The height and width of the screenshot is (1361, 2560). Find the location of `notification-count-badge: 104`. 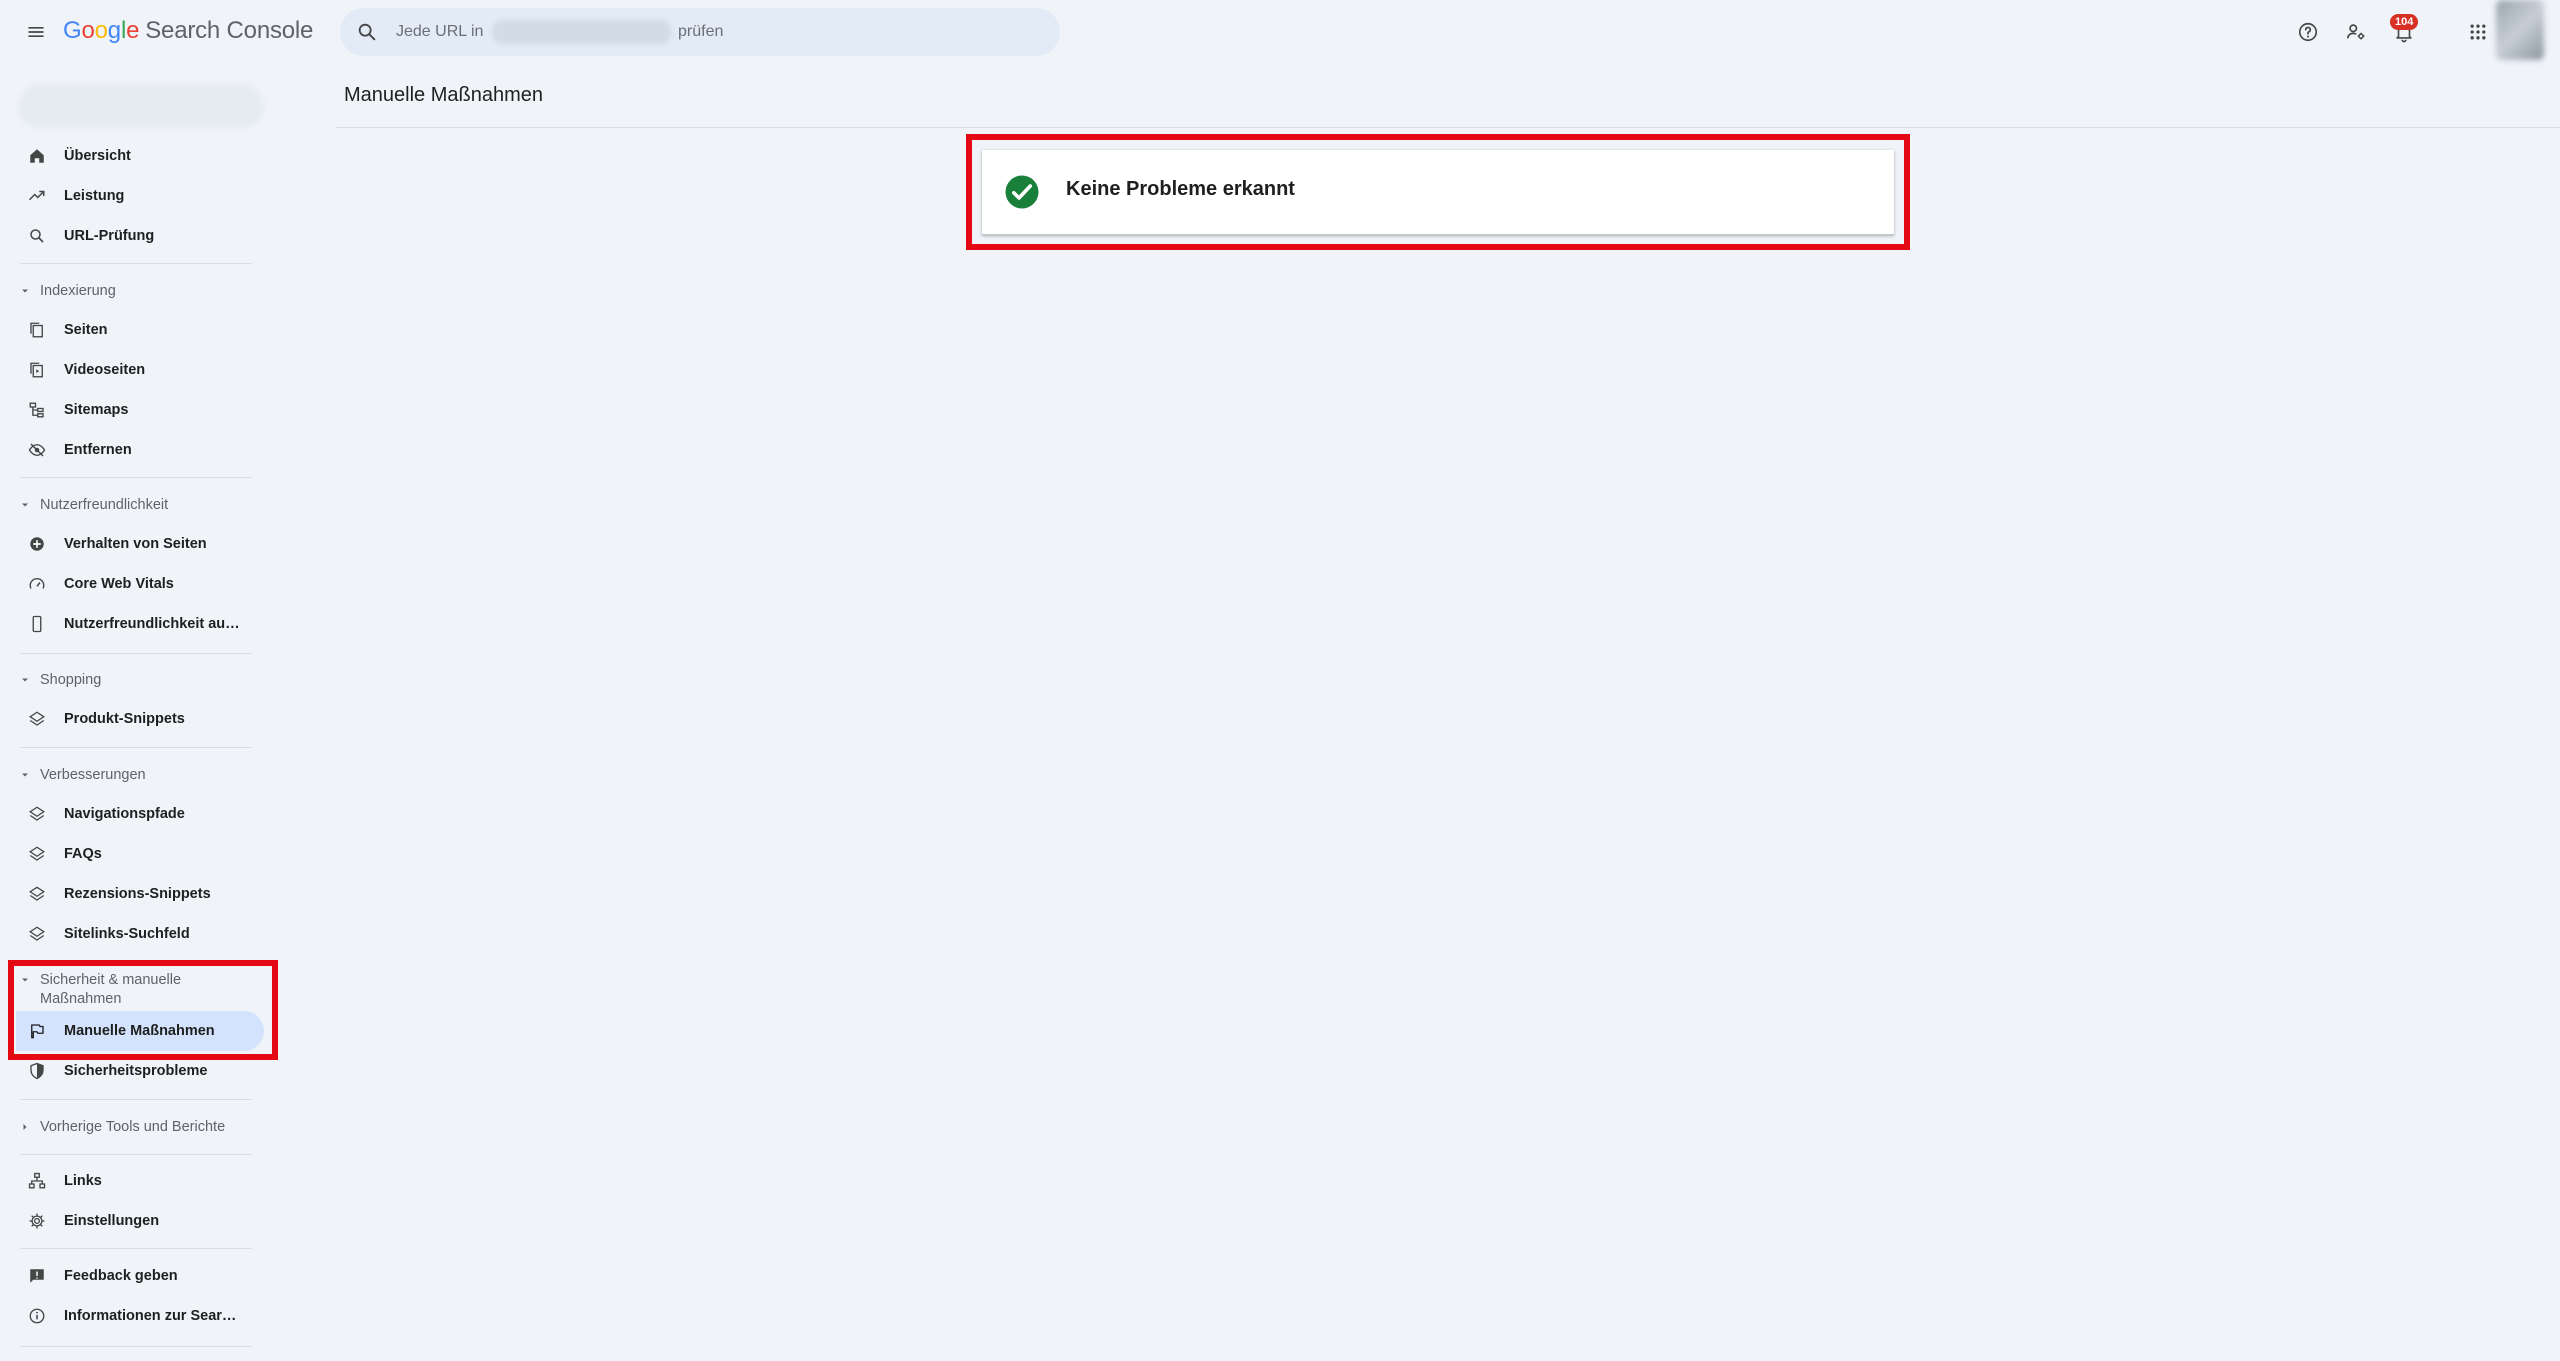

notification-count-badge: 104 is located at coordinates (2404, 22).